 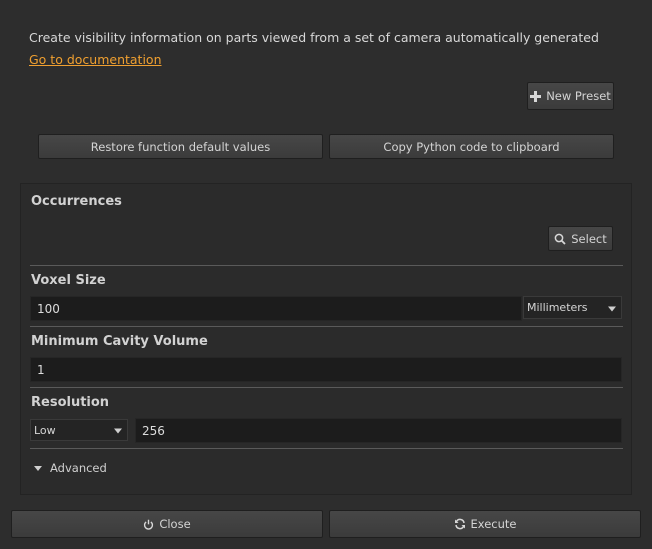 What do you see at coordinates (326, 369) in the screenshot?
I see `min-cavity-input: 1` at bounding box center [326, 369].